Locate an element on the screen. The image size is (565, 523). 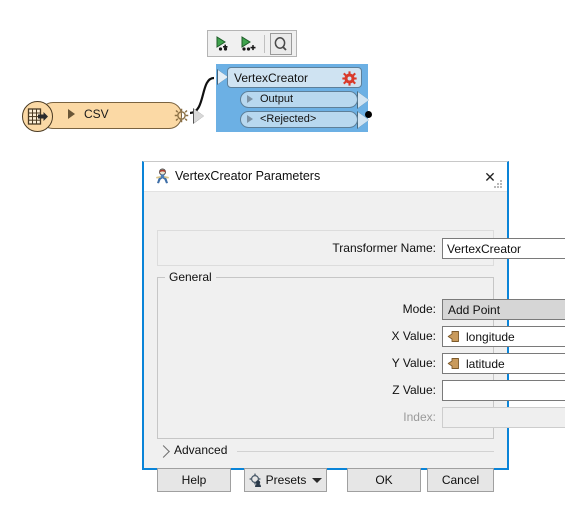
presets-button-label: Presets is located at coordinates (286, 480).